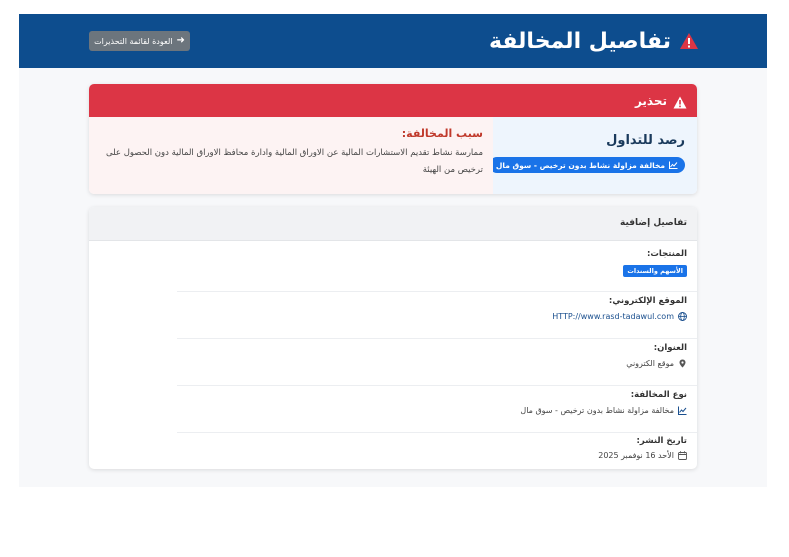 The width and height of the screenshot is (789, 557). Describe the element at coordinates (133, 41) in the screenshot. I see `back-button-label: العودة لقائمة التحذيرات` at that location.